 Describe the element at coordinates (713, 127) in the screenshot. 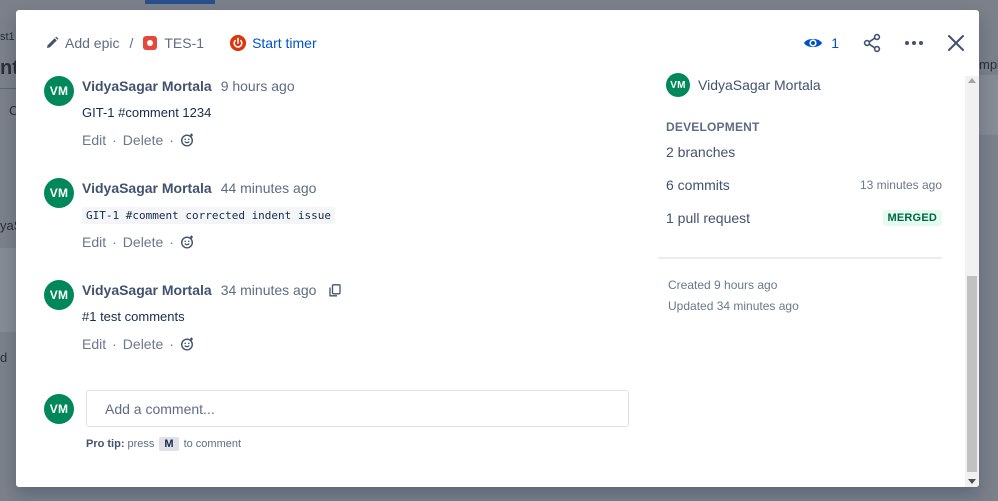

I see `development-title: DEVELOPMENT` at that location.